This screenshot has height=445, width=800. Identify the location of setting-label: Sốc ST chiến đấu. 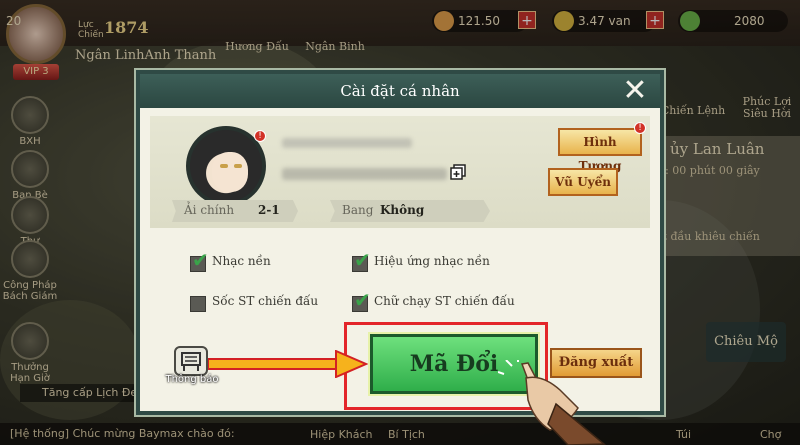
(265, 301).